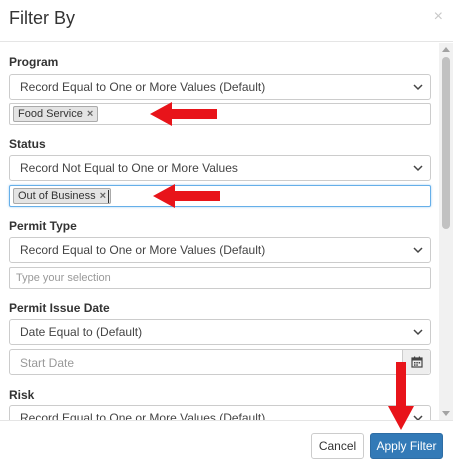 The image size is (453, 468). What do you see at coordinates (337, 446) in the screenshot?
I see `cancel-button: Cancel` at bounding box center [337, 446].